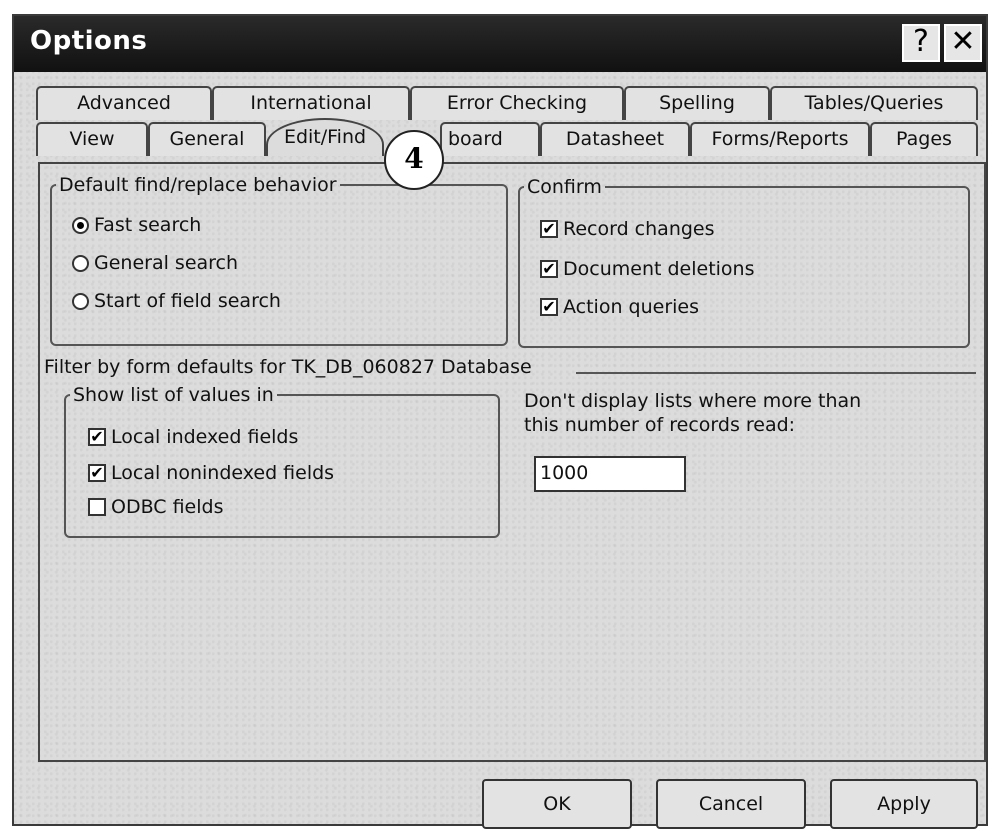 The height and width of the screenshot is (831, 993). What do you see at coordinates (500, 44) in the screenshot?
I see `title-bar: Options ? ✕` at bounding box center [500, 44].